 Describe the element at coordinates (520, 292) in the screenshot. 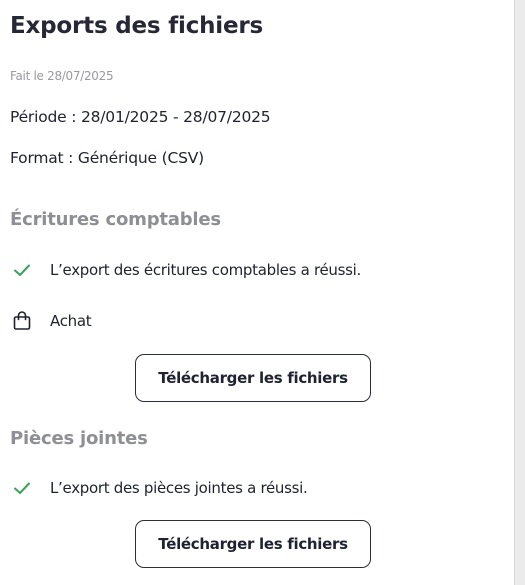

I see `scrollbar-track` at that location.